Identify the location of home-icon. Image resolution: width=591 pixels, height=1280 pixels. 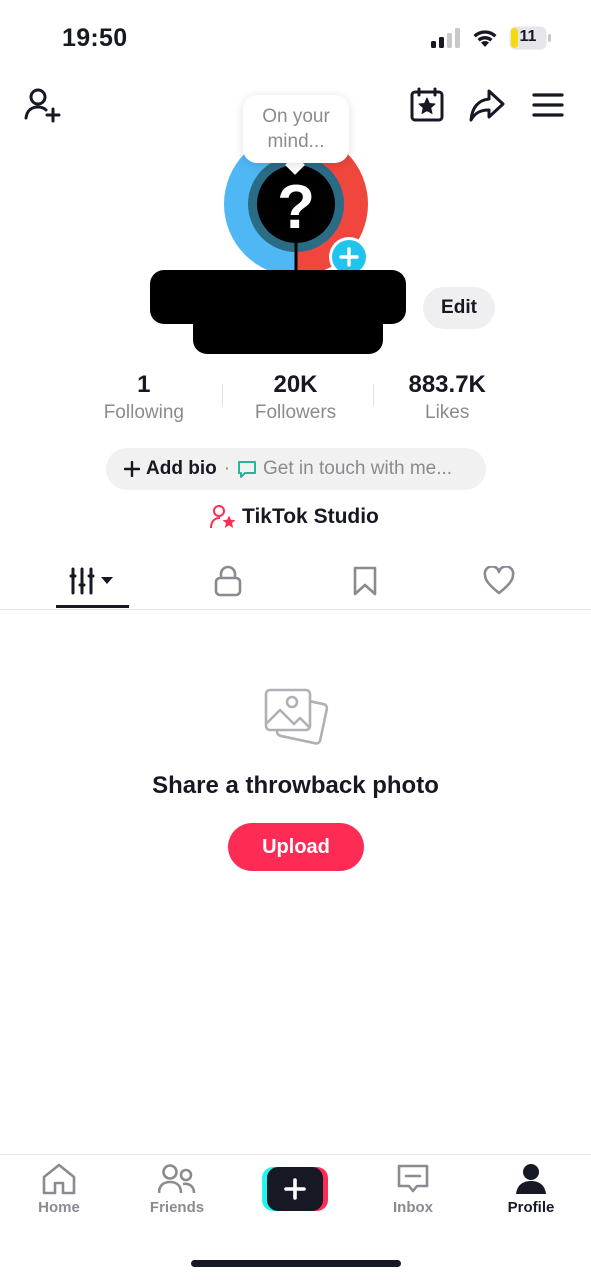
(59, 1179).